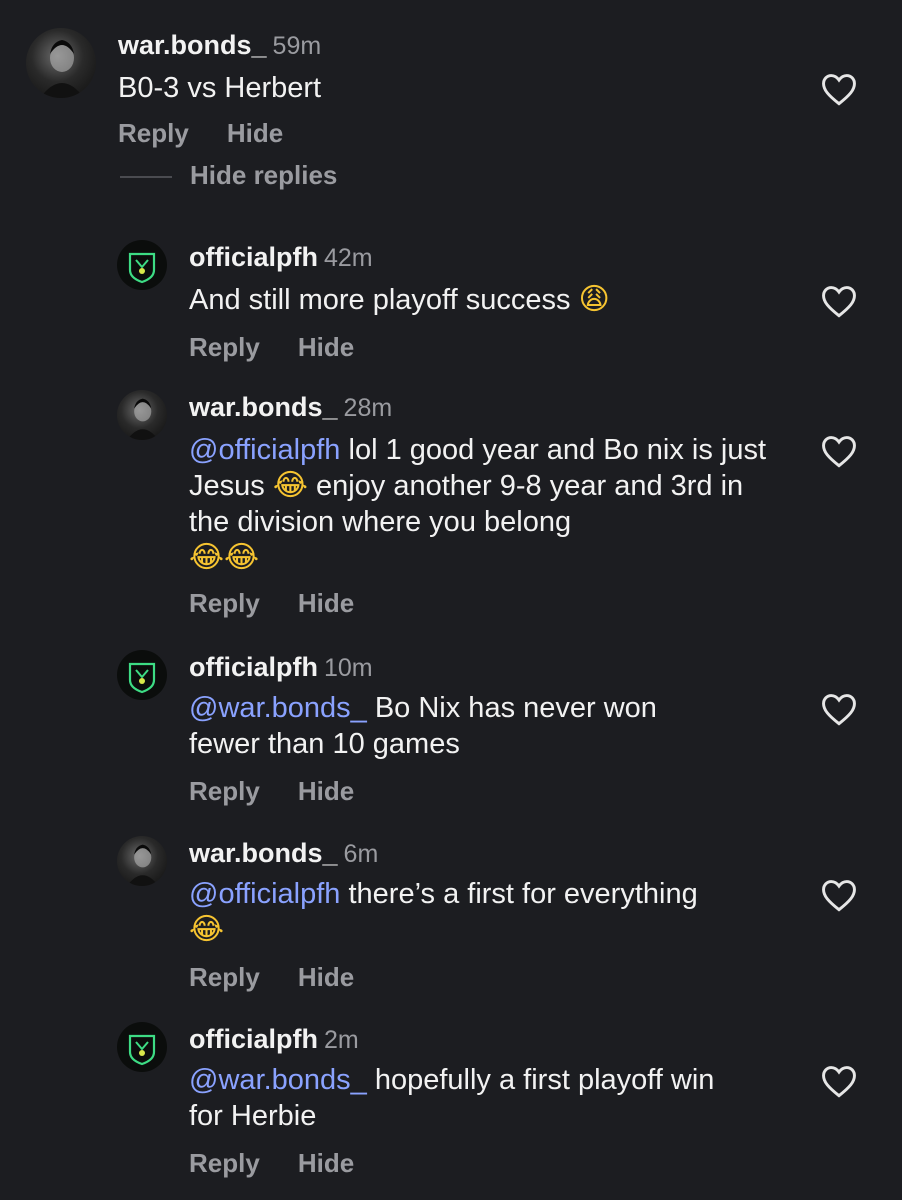 Image resolution: width=902 pixels, height=1200 pixels. What do you see at coordinates (220, 88) in the screenshot?
I see `comment-body: B0-3 vs Herbert` at bounding box center [220, 88].